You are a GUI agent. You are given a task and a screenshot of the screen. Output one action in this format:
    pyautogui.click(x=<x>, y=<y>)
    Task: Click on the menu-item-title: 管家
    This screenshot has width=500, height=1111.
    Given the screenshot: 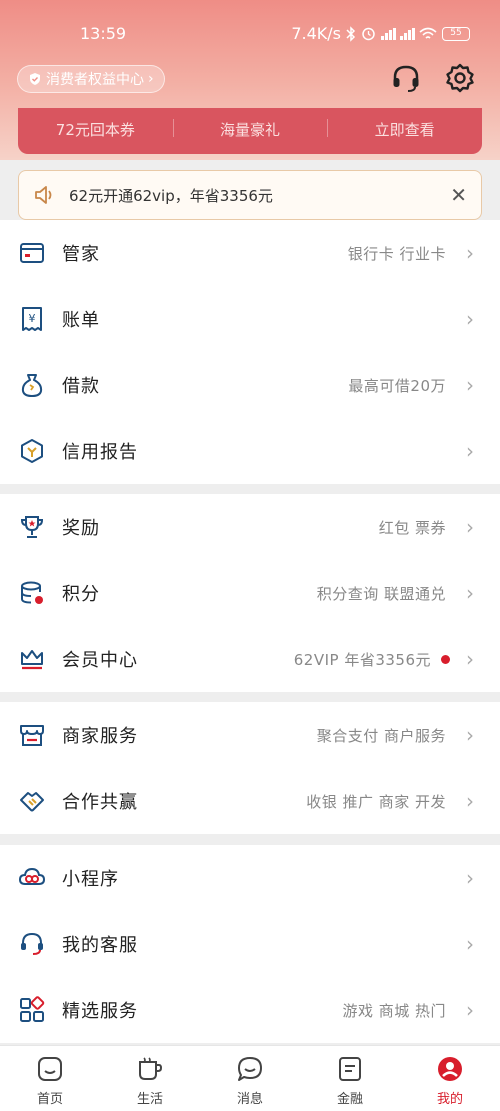 What is the action you would take?
    pyautogui.click(x=81, y=254)
    